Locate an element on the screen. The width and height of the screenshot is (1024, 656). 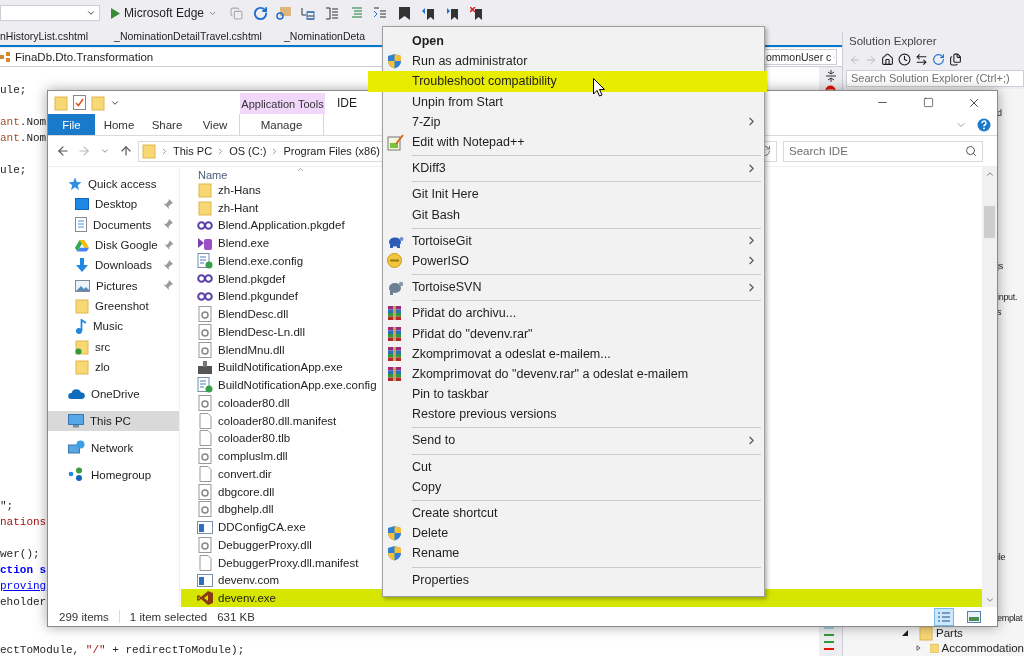
item-count: 299 items is located at coordinates (84, 616).